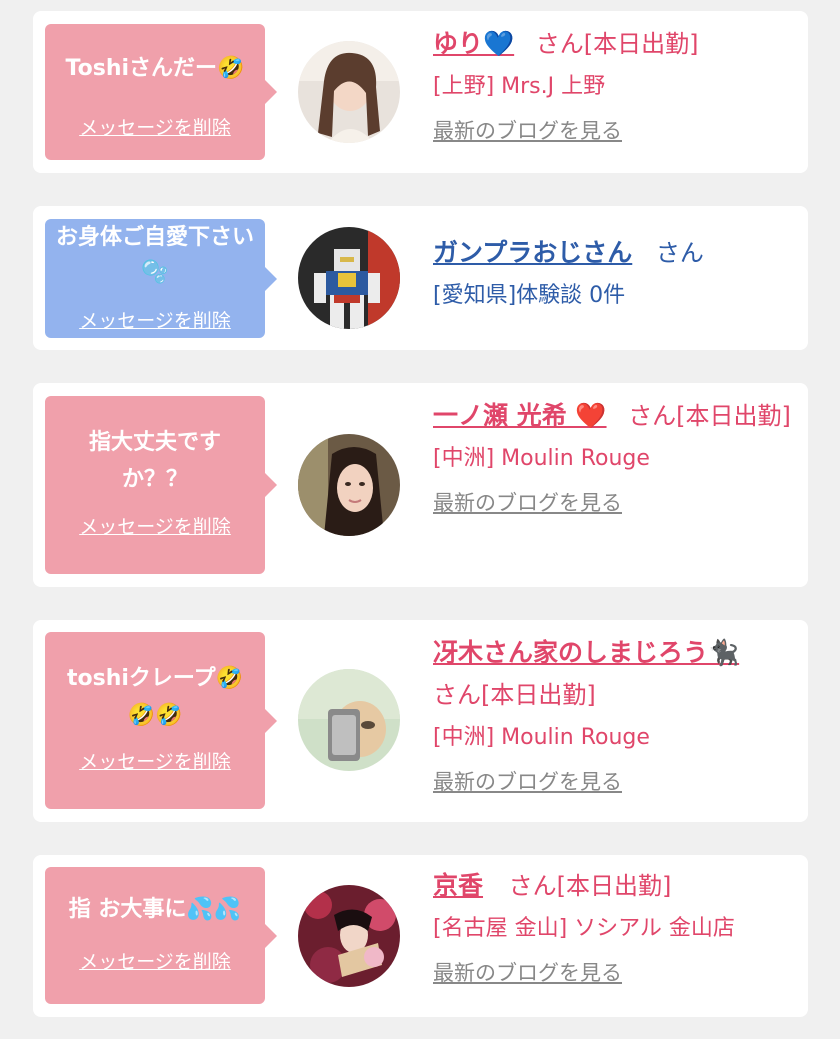 This screenshot has height=1039, width=840. I want to click on user-info: 京香 さん[本日出勤] [名古屋 金山] ソシアル 金山店 最新のブログを見る, so click(613, 926).